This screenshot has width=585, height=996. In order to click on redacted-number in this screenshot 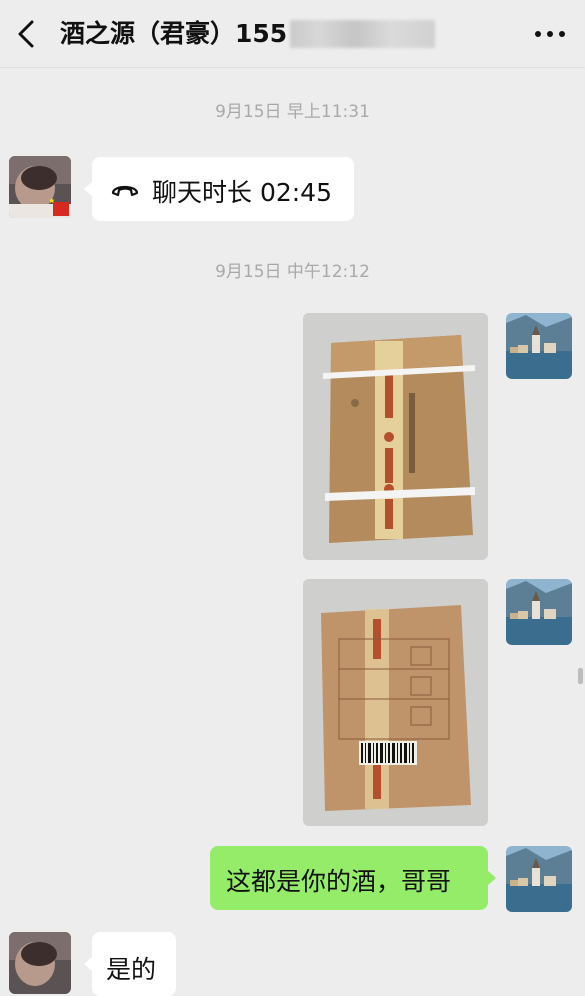, I will do `click(362, 34)`.